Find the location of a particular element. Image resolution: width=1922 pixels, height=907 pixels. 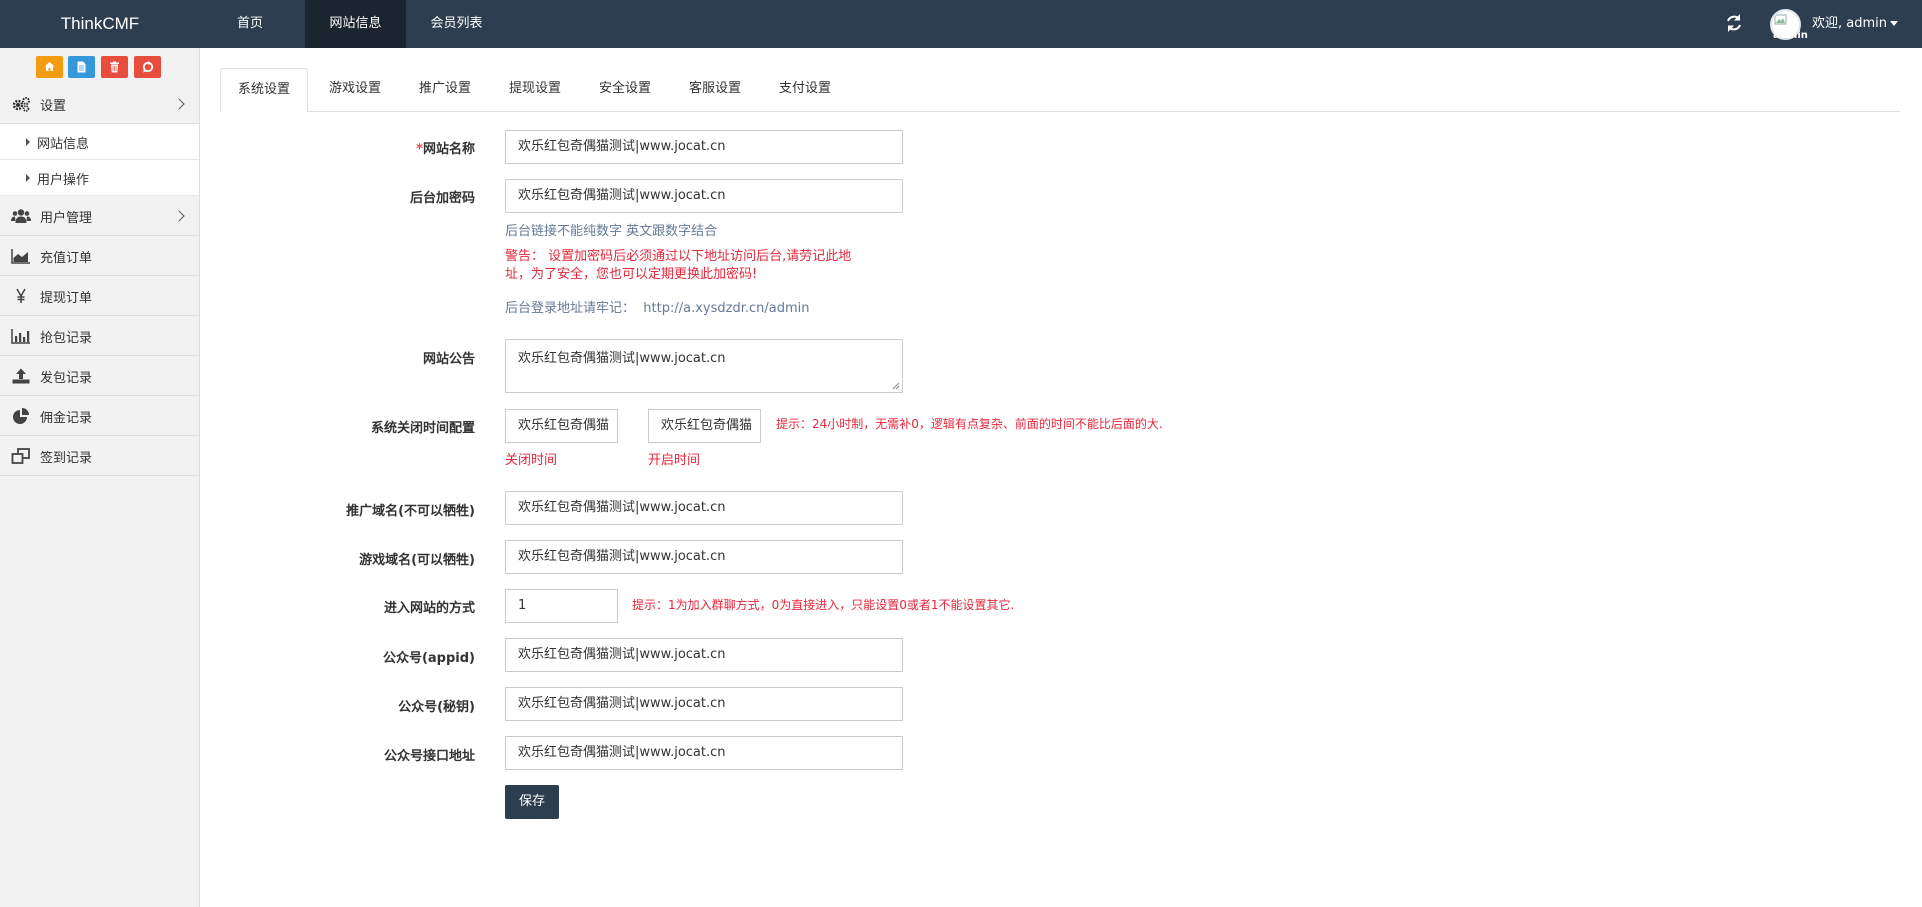

caret-down-icon is located at coordinates (1894, 23).